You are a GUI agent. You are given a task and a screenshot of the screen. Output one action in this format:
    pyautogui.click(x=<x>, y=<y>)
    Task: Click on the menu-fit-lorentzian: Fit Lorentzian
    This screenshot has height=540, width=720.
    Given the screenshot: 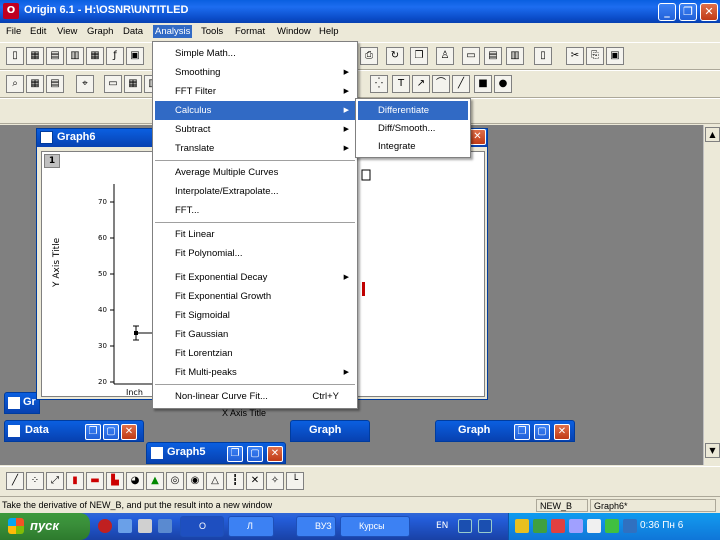 What is the action you would take?
    pyautogui.click(x=255, y=353)
    